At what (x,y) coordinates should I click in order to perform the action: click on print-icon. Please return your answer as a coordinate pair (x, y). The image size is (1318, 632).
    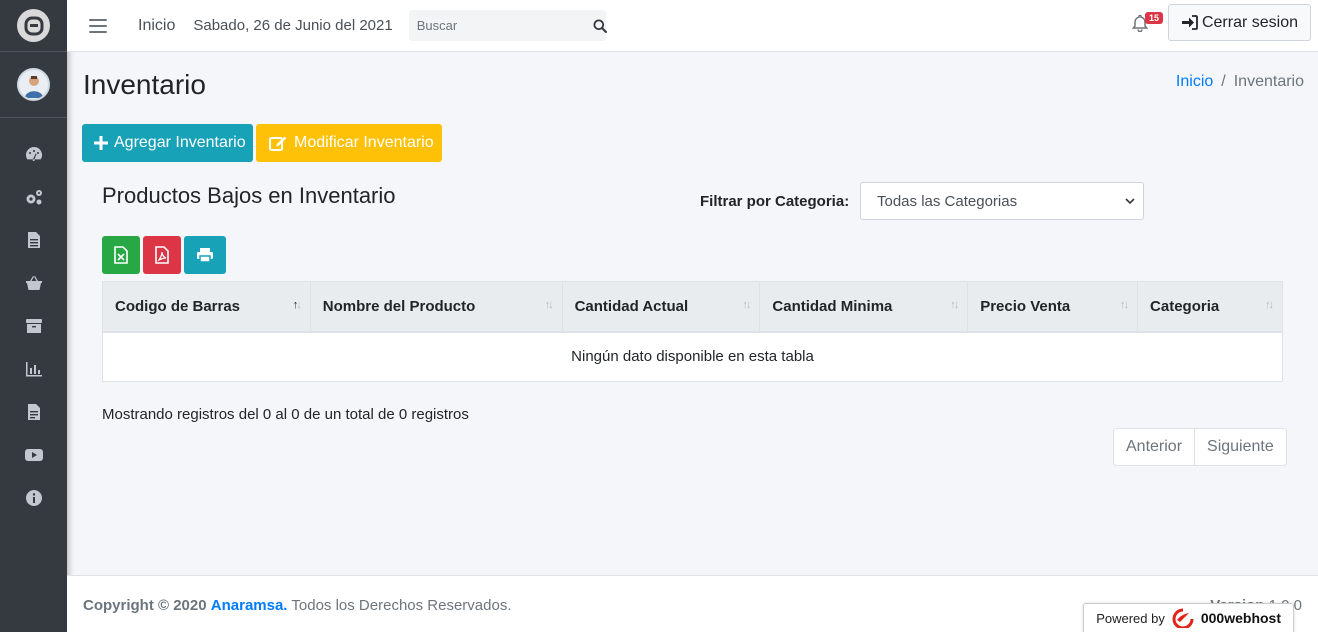
    Looking at the image, I should click on (205, 255).